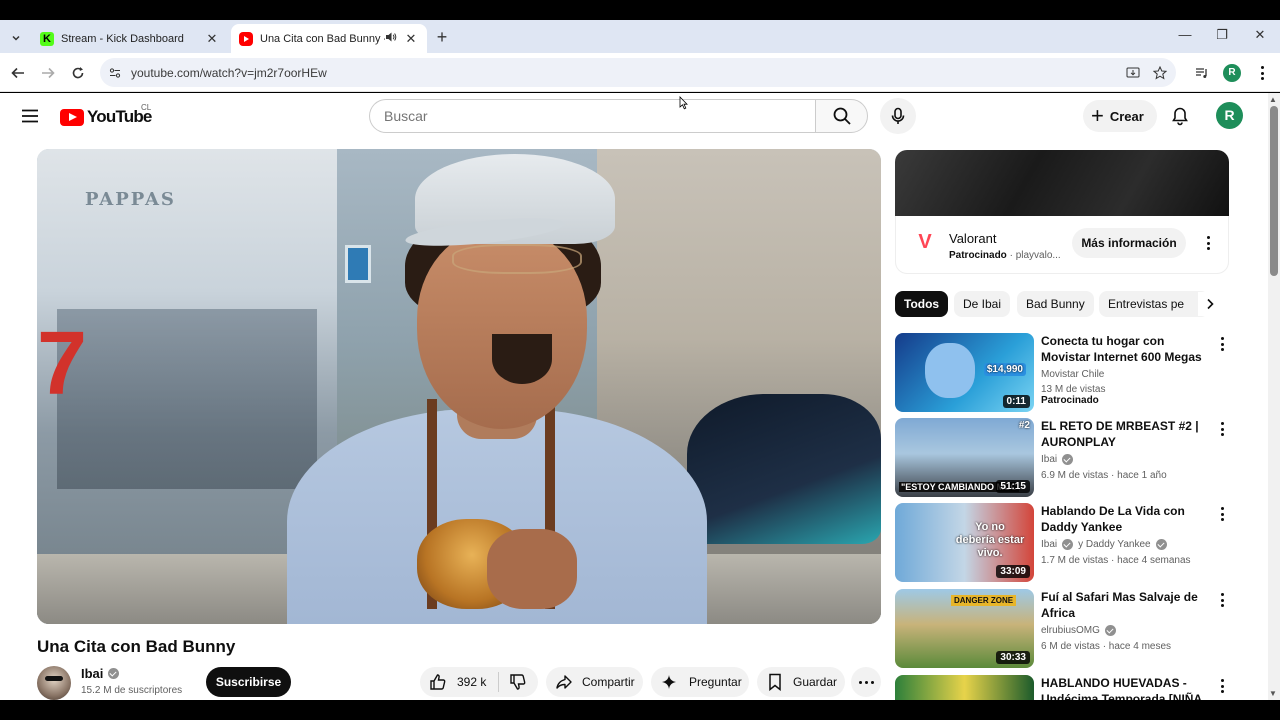 This screenshot has height=720, width=1280. What do you see at coordinates (775, 682) in the screenshot?
I see `bookmark-icon` at bounding box center [775, 682].